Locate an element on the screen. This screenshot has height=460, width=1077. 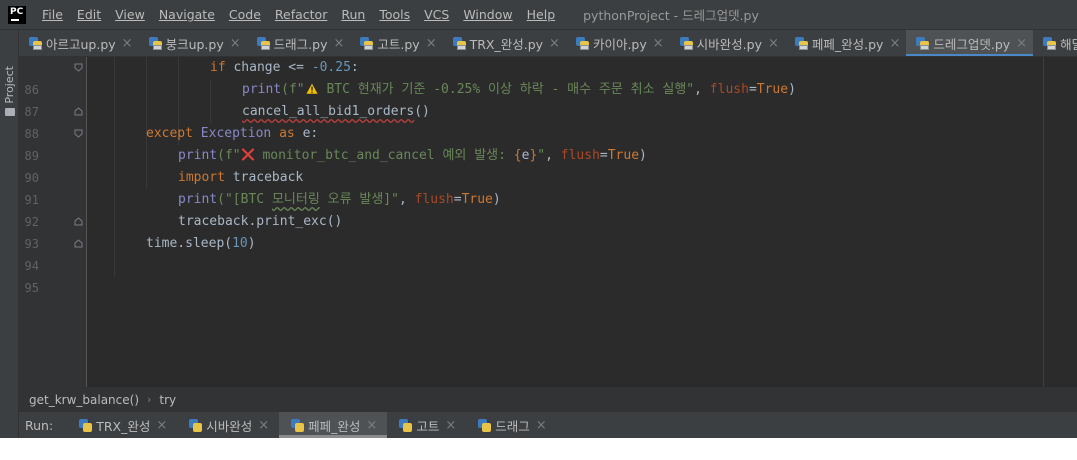
breadcrumb-function: get_krw_balance() is located at coordinates (84, 400).